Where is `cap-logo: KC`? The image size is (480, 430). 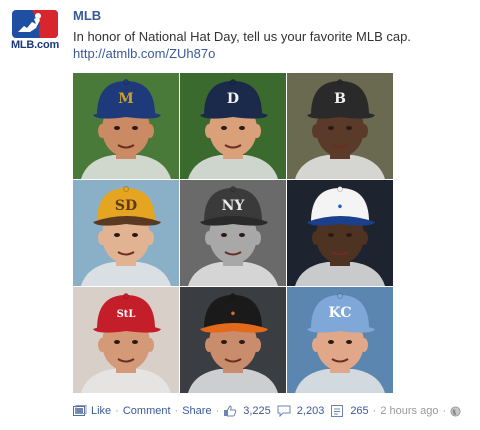 cap-logo: KC is located at coordinates (340, 313).